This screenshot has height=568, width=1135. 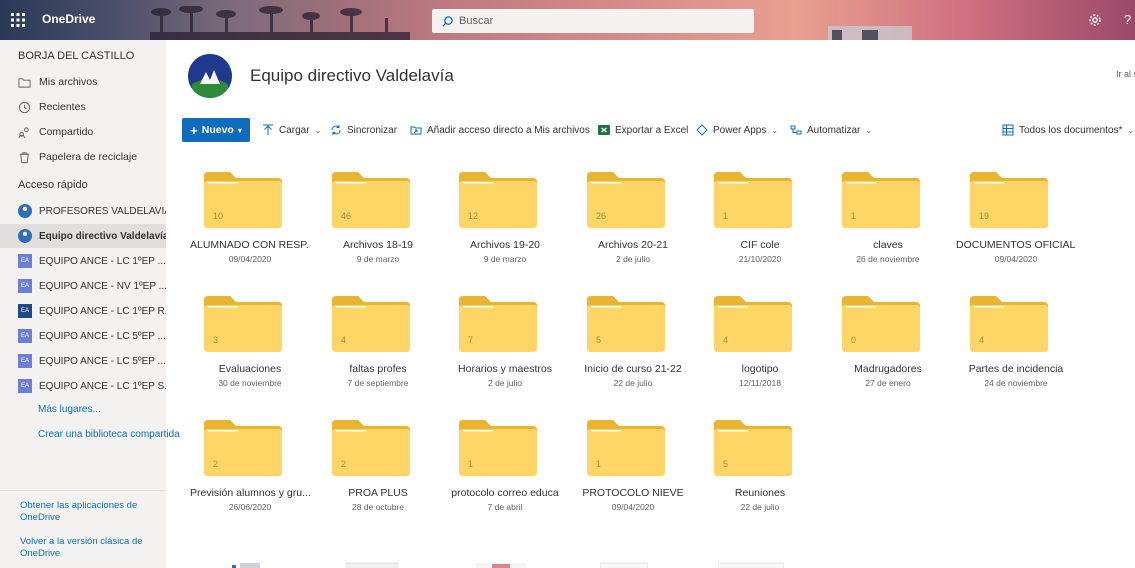 I want to click on new-button: + Nuevo ▾, so click(x=216, y=130).